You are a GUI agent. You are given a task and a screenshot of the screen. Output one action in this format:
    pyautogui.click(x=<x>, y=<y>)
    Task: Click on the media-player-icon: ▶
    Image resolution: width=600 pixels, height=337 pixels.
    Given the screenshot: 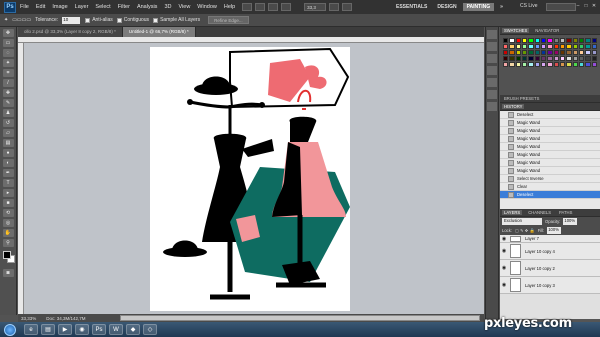 What is the action you would take?
    pyautogui.click(x=65, y=329)
    